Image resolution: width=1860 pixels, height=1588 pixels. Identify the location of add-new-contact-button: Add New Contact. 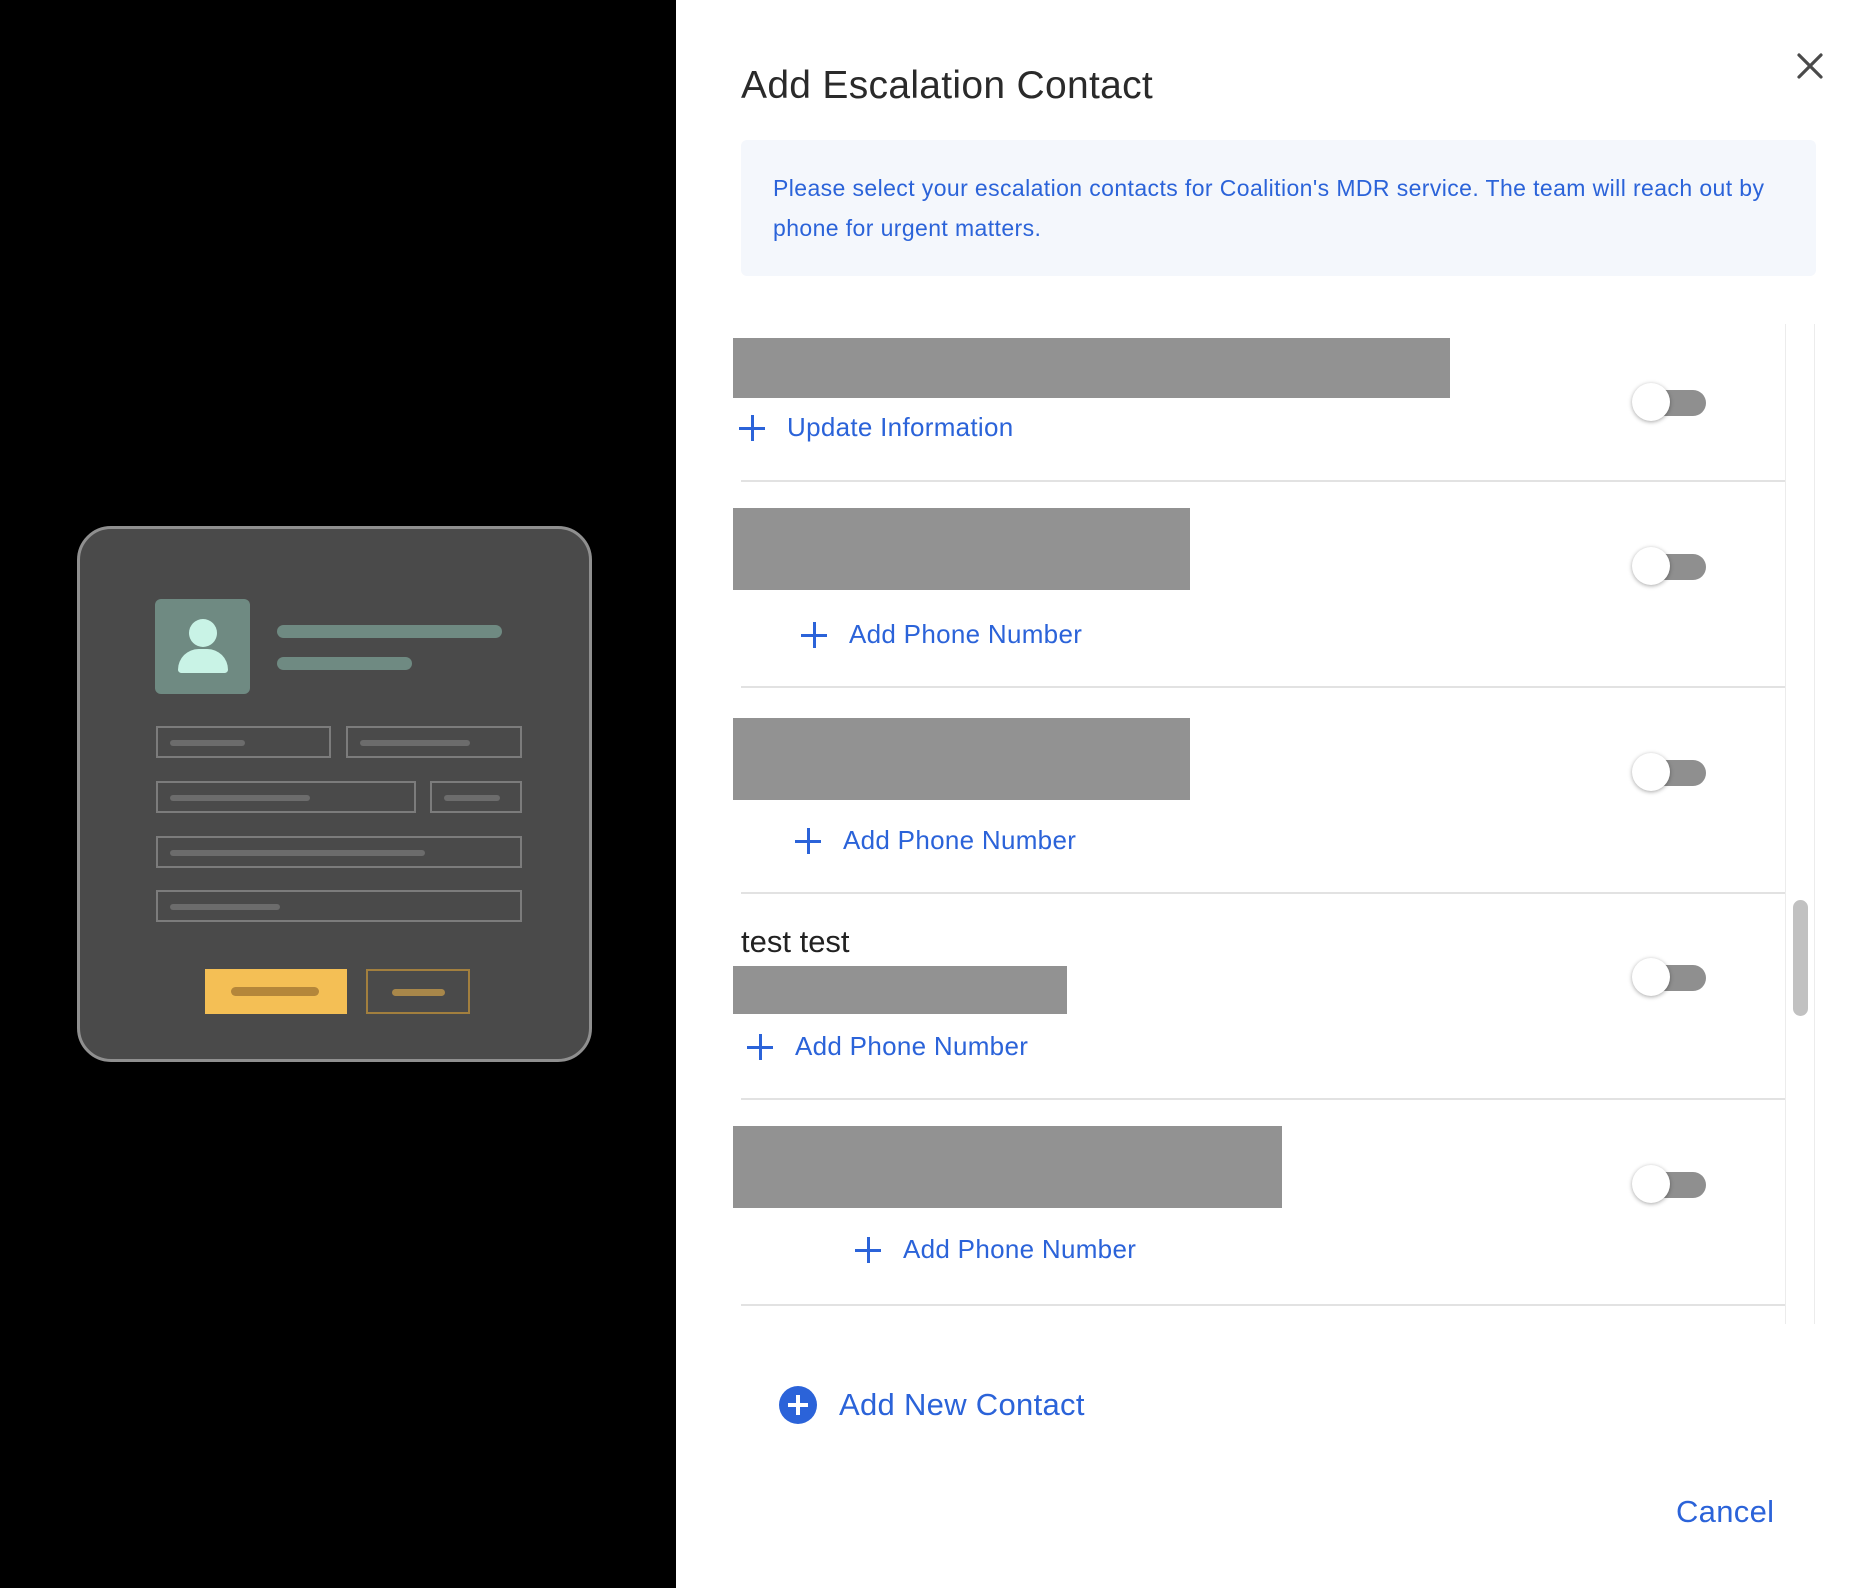
(932, 1405).